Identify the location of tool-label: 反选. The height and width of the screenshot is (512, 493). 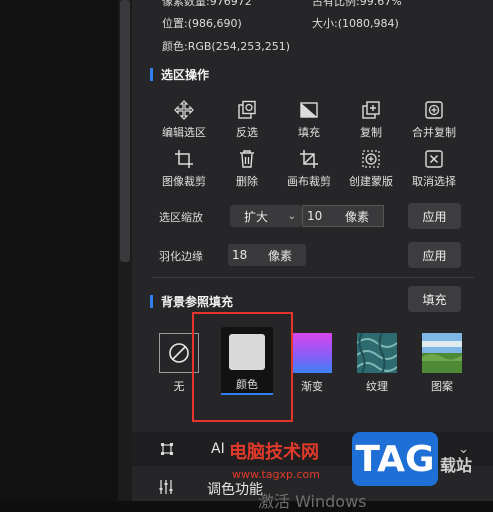
(247, 132).